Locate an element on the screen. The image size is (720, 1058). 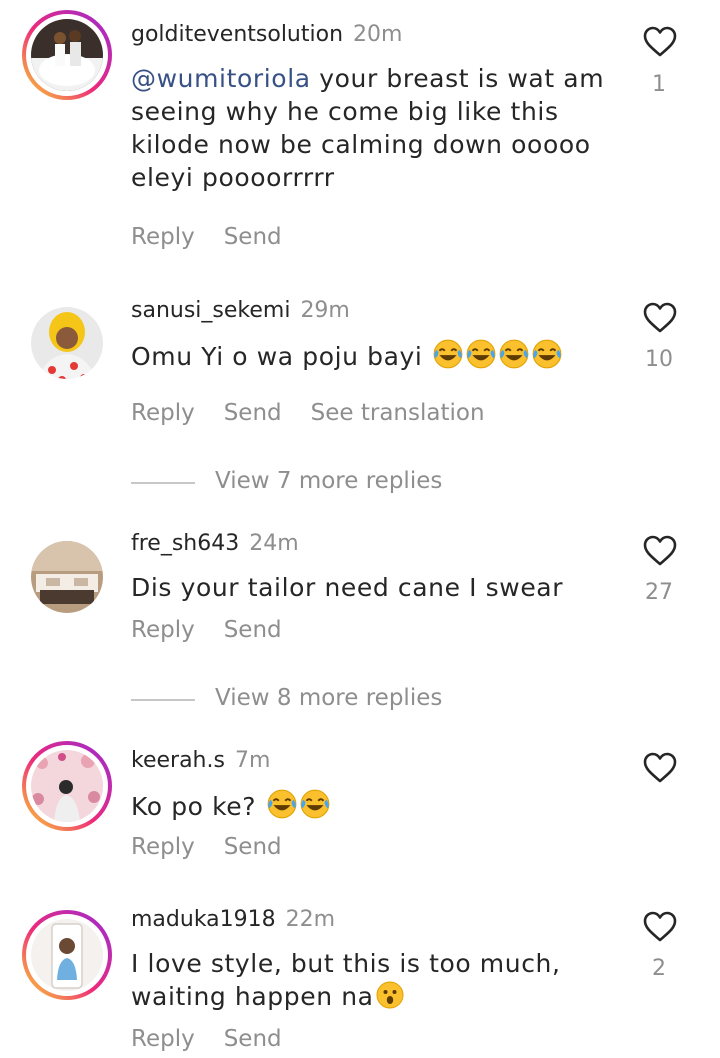
username: maduka1918 is located at coordinates (203, 919).